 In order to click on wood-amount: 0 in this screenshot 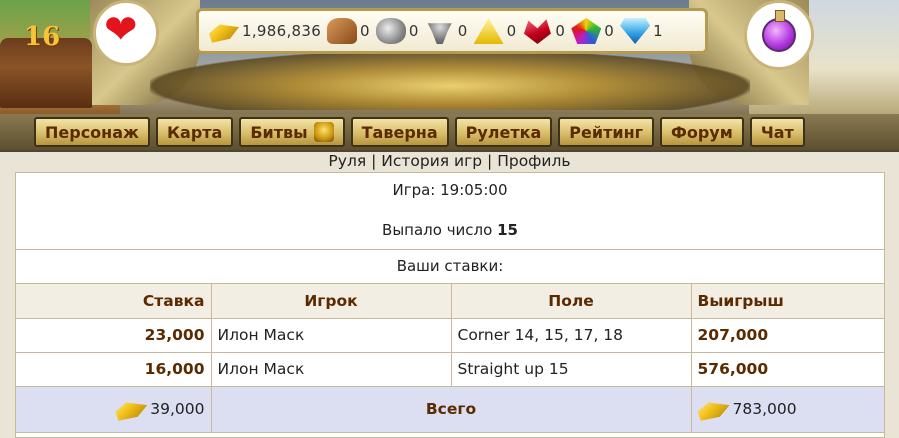, I will do `click(365, 31)`.